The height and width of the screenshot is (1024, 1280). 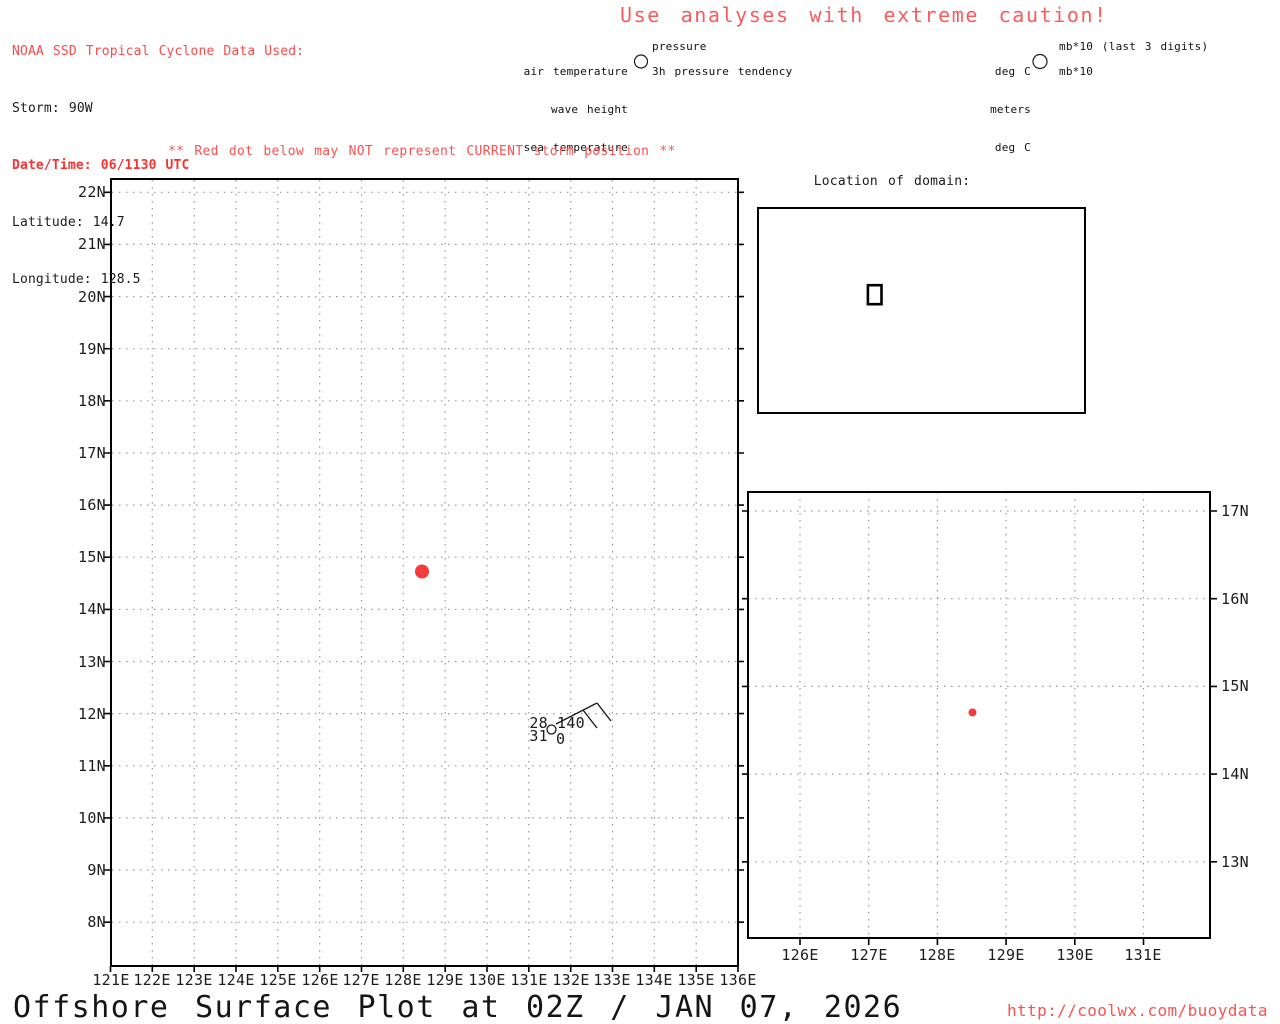 I want to click on inset-y-tick-label: 14N, so click(x=1235, y=774).